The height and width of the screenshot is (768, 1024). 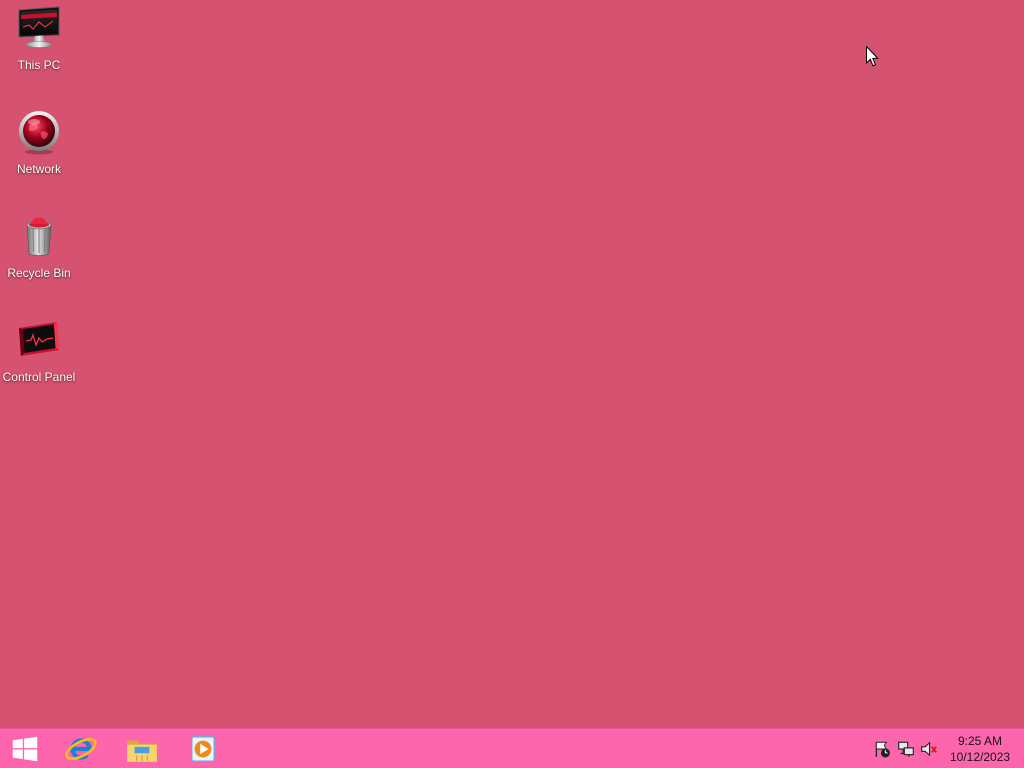 I want to click on windows-logo-icon, so click(x=25, y=748).